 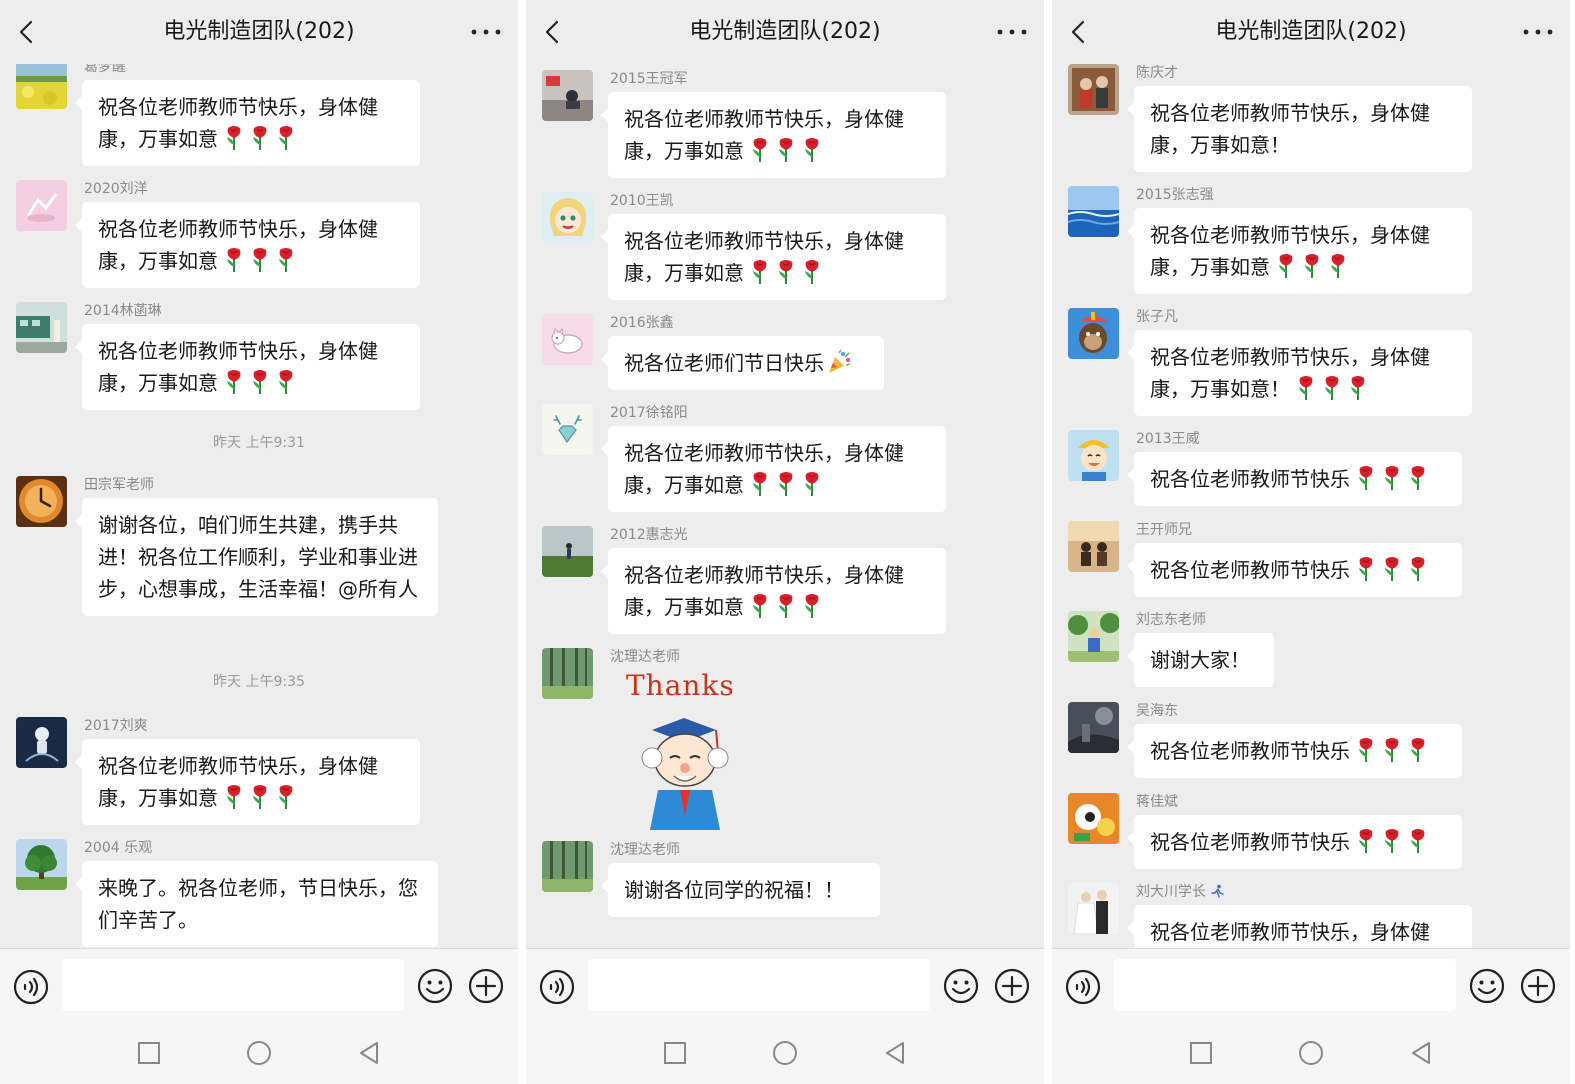 I want to click on avatar-window-people, so click(x=1093, y=546).